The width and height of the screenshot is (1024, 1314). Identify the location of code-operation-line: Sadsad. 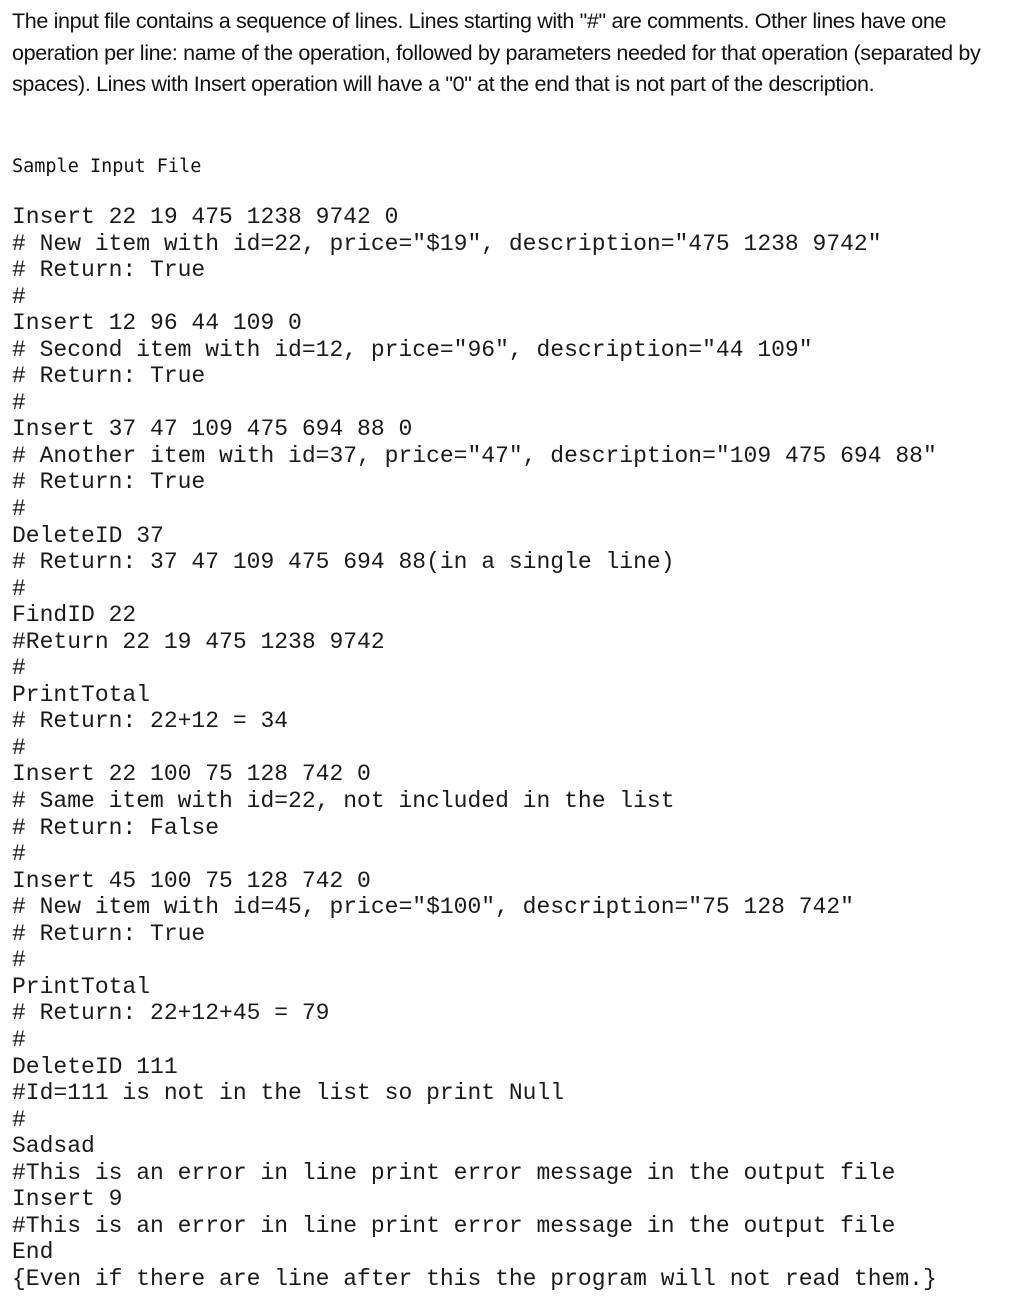
(53, 1146).